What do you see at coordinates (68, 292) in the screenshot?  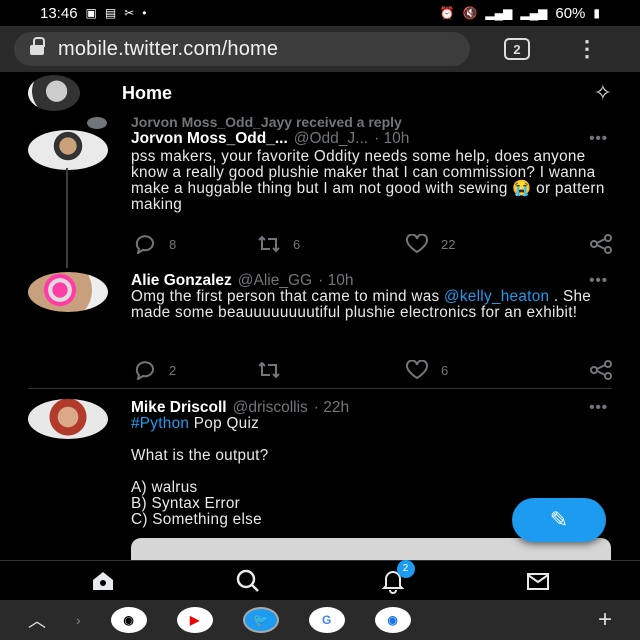 I see `avatar-alie` at bounding box center [68, 292].